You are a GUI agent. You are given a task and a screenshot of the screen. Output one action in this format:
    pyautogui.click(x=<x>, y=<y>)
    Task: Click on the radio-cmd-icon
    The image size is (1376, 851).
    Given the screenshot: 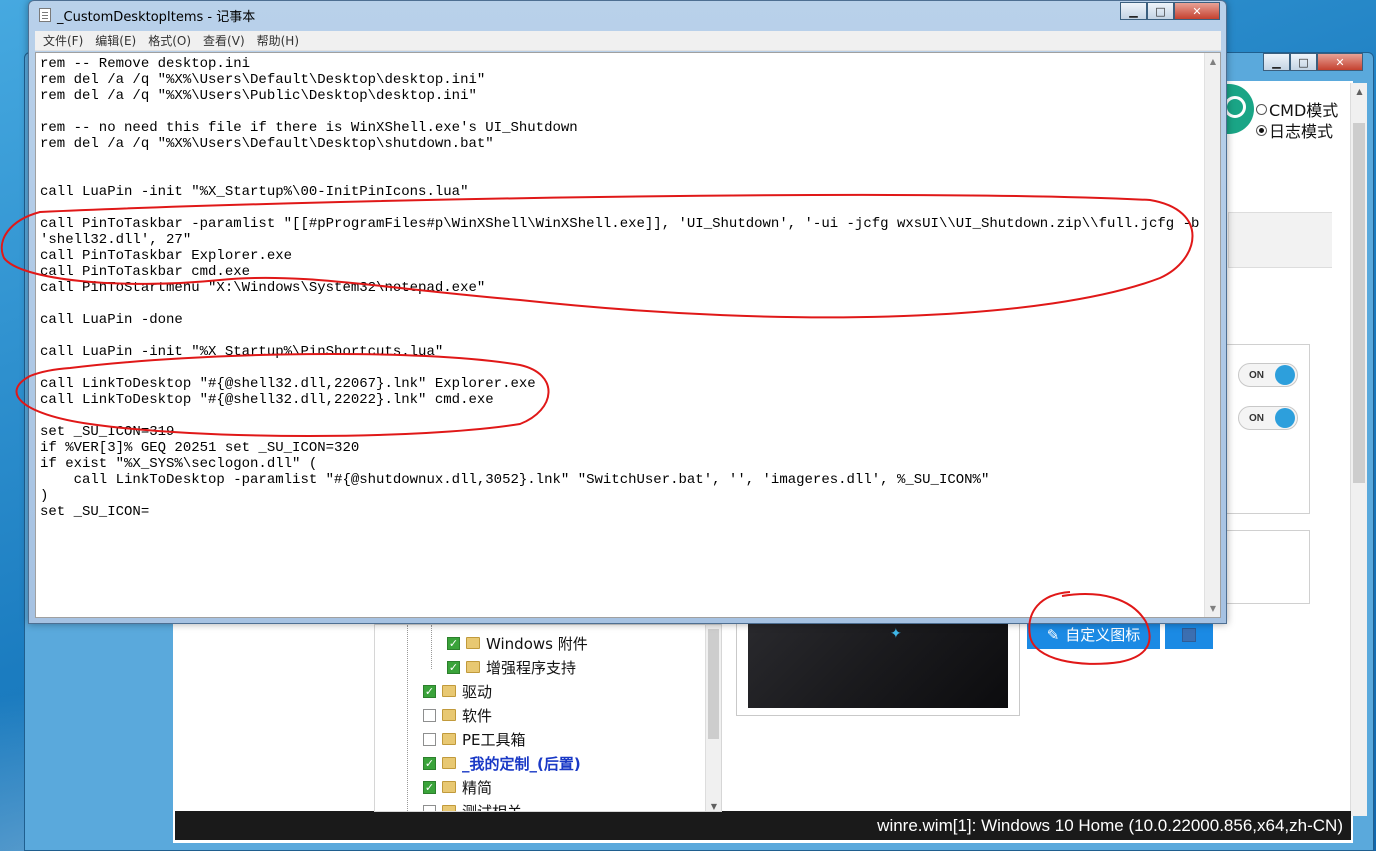 What is the action you would take?
    pyautogui.click(x=1261, y=109)
    